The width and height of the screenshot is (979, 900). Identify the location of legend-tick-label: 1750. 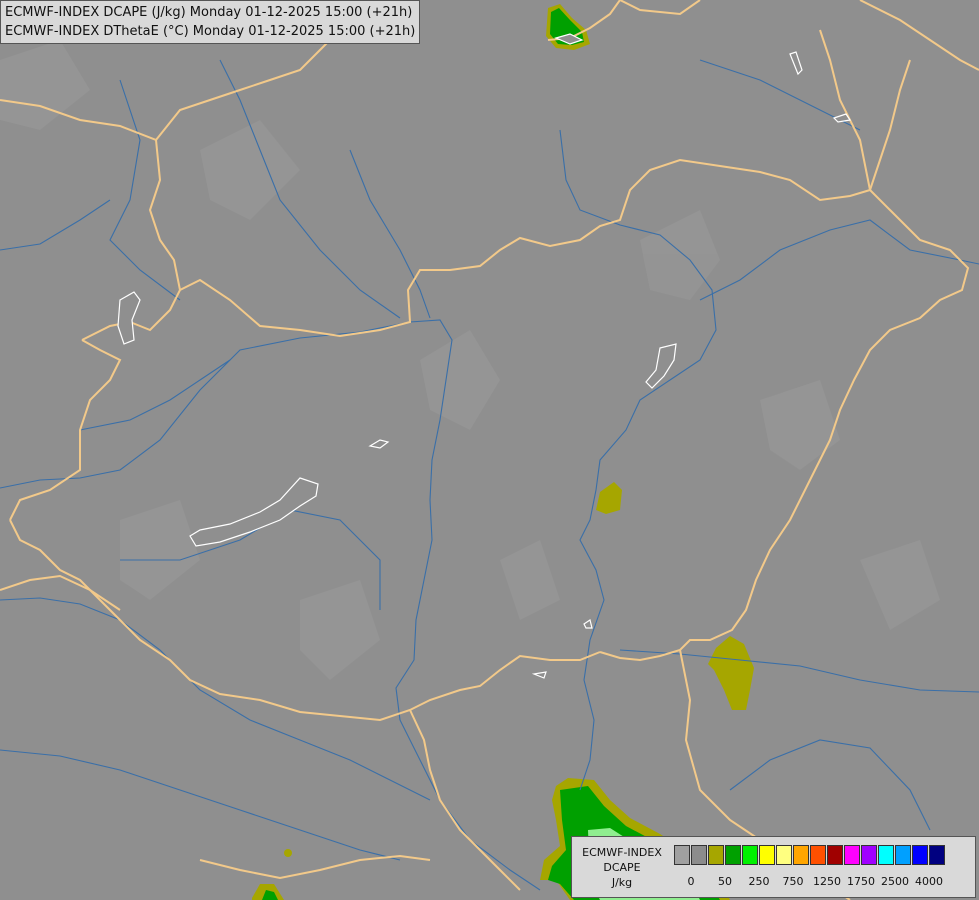
(861, 881).